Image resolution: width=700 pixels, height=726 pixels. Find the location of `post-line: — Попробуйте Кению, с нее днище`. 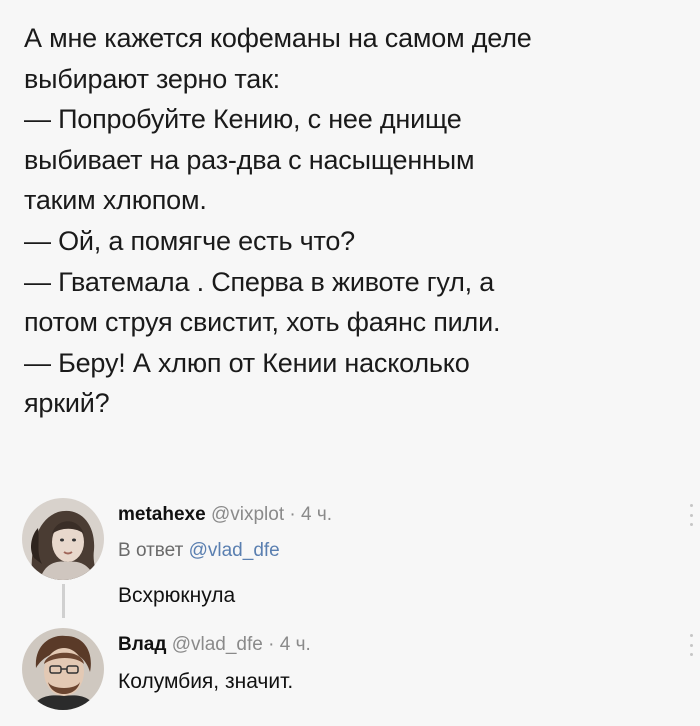

post-line: — Попробуйте Кению, с нее днище is located at coordinates (243, 119).